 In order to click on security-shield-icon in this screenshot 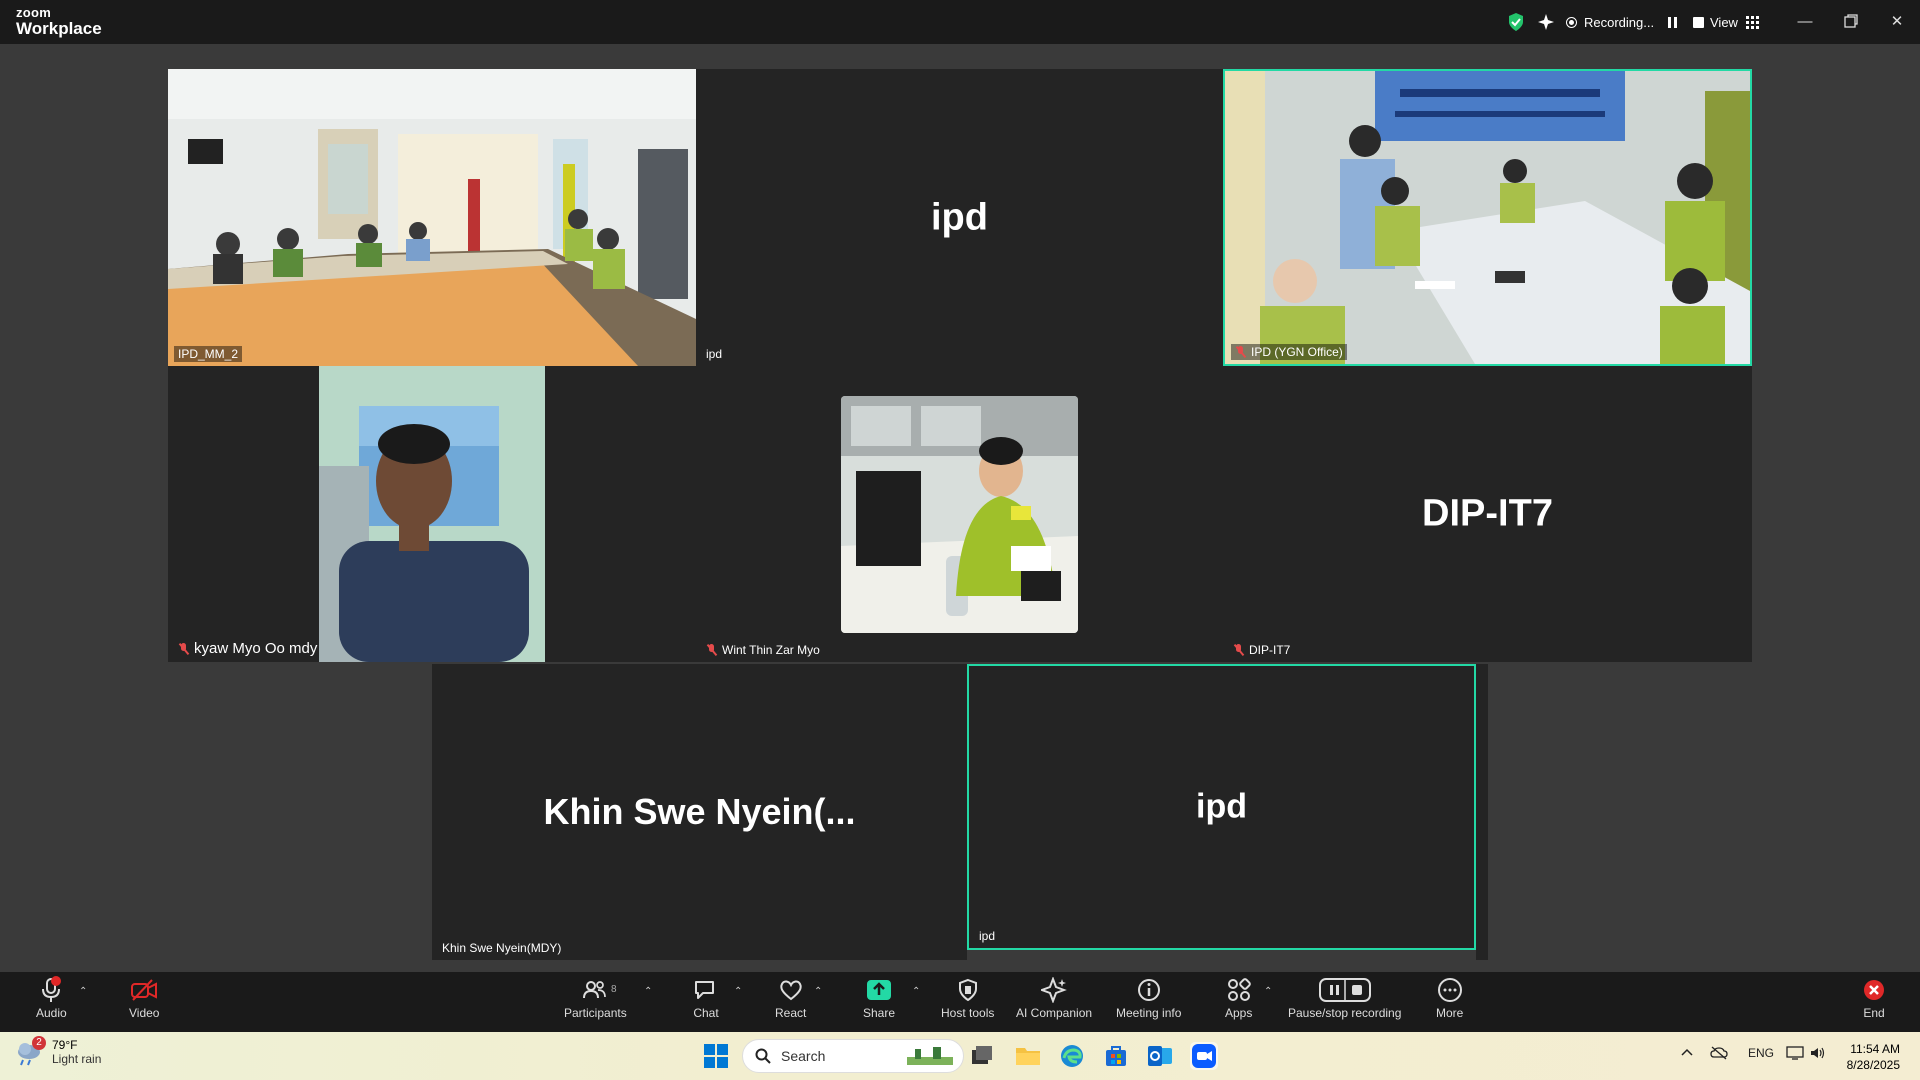, I will do `click(1516, 22)`.